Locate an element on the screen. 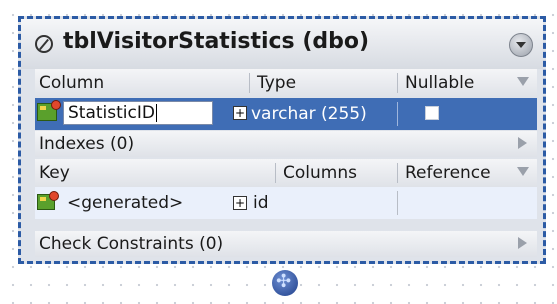  key-name-value: <generated> is located at coordinates (125, 203).